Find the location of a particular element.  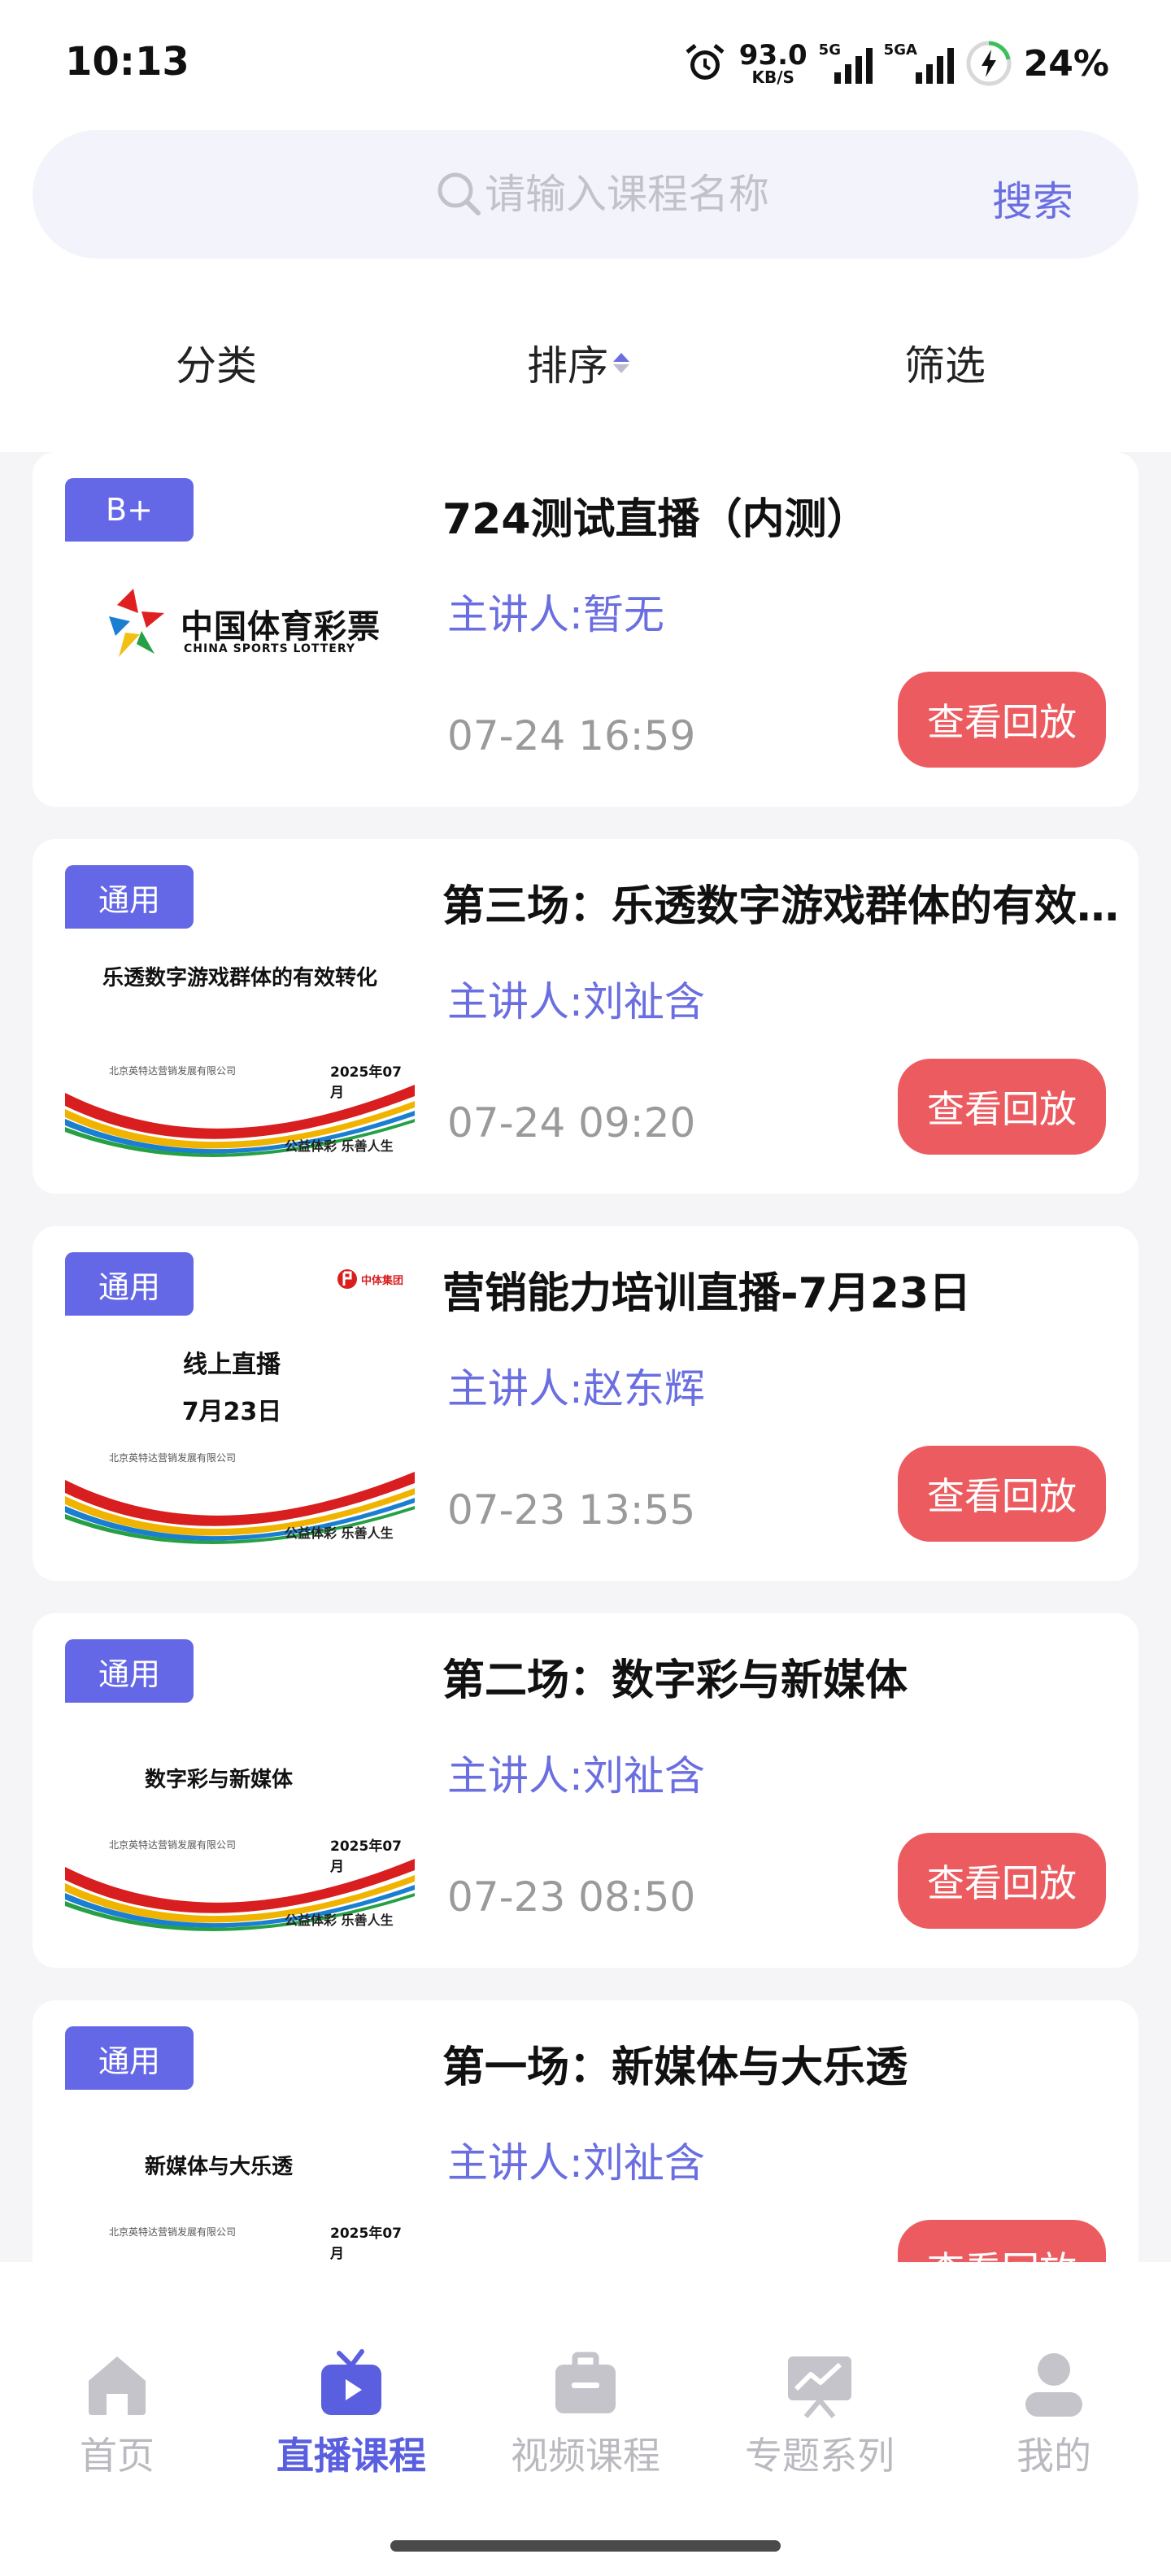

tab-video-courses: 视频课程 is located at coordinates (585, 2413).